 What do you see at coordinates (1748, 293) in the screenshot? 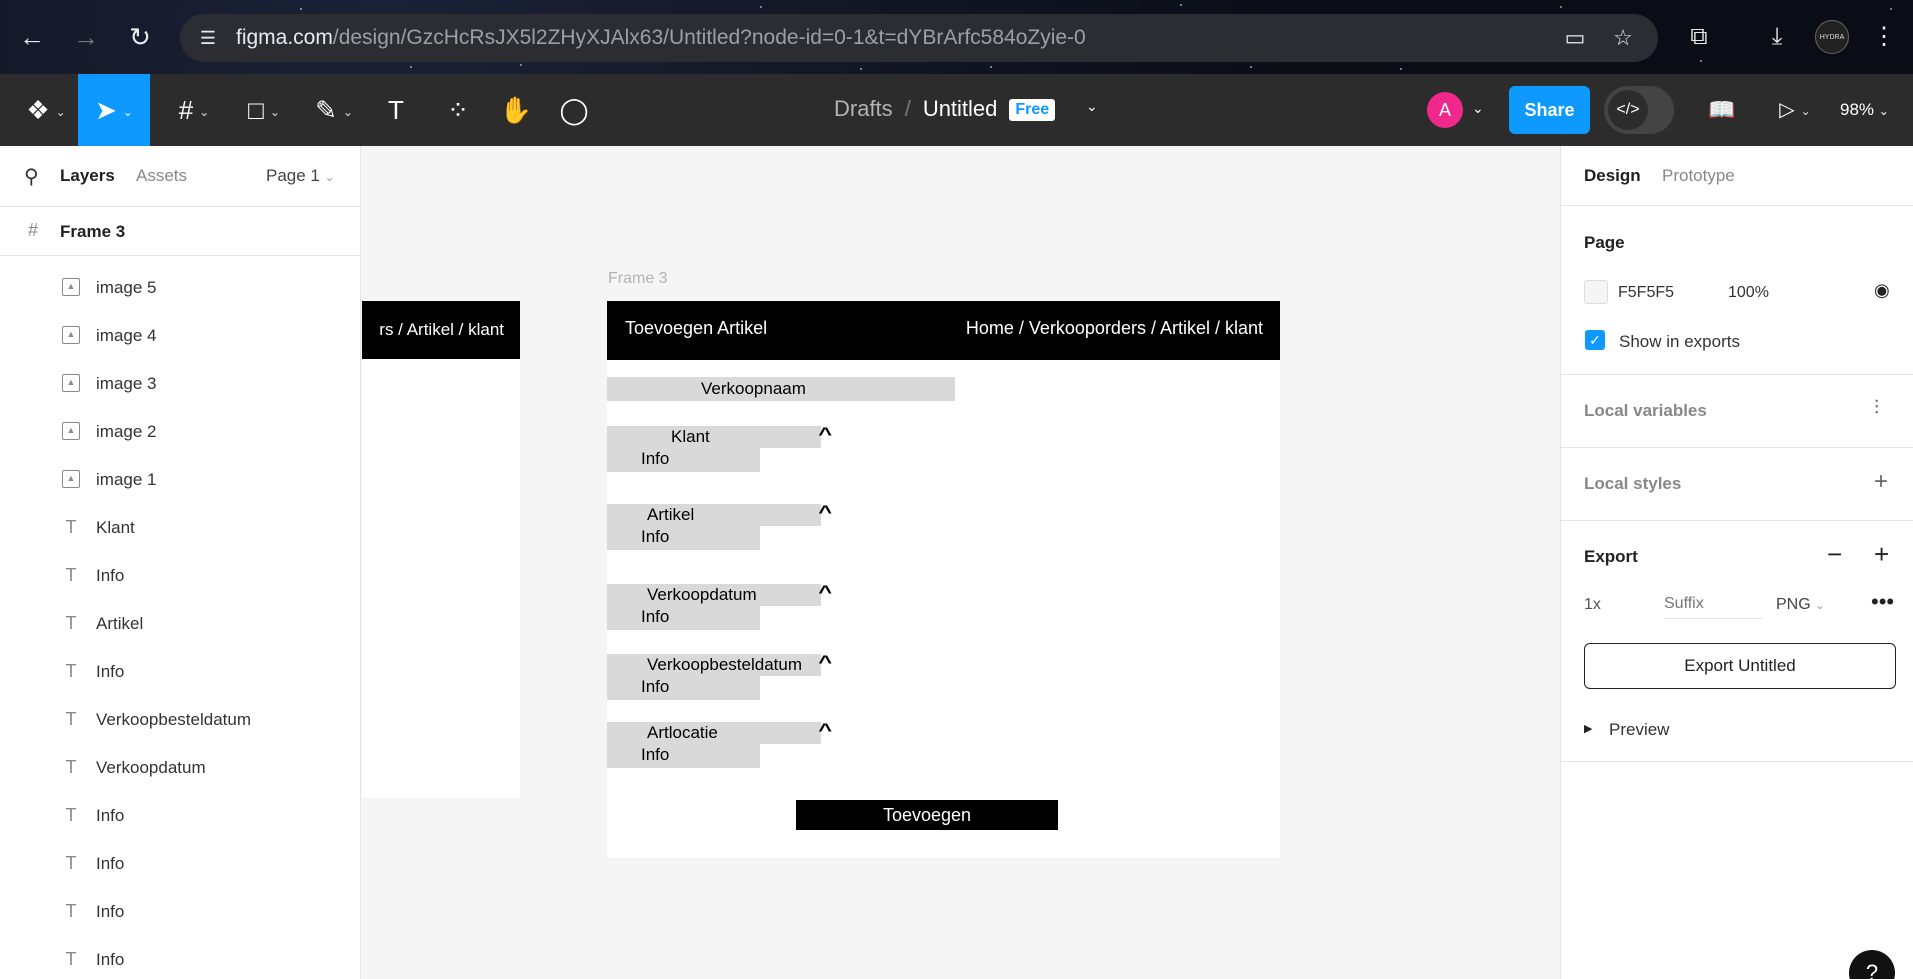
I see `page-opacity-value: 100%` at bounding box center [1748, 293].